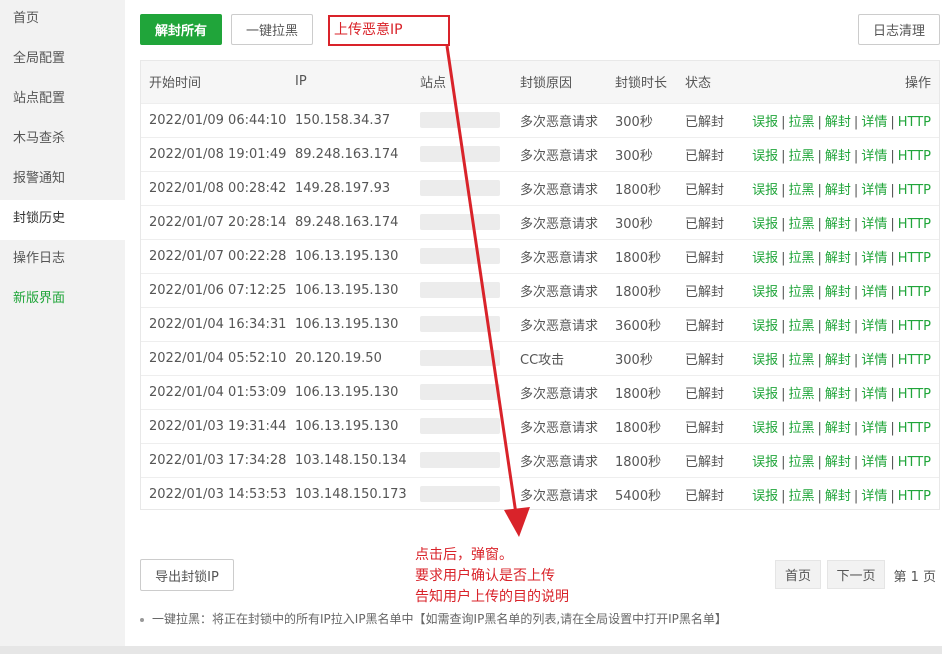  What do you see at coordinates (62, 260) in the screenshot?
I see `sidebar-item-operation-log: 操作日志` at bounding box center [62, 260].